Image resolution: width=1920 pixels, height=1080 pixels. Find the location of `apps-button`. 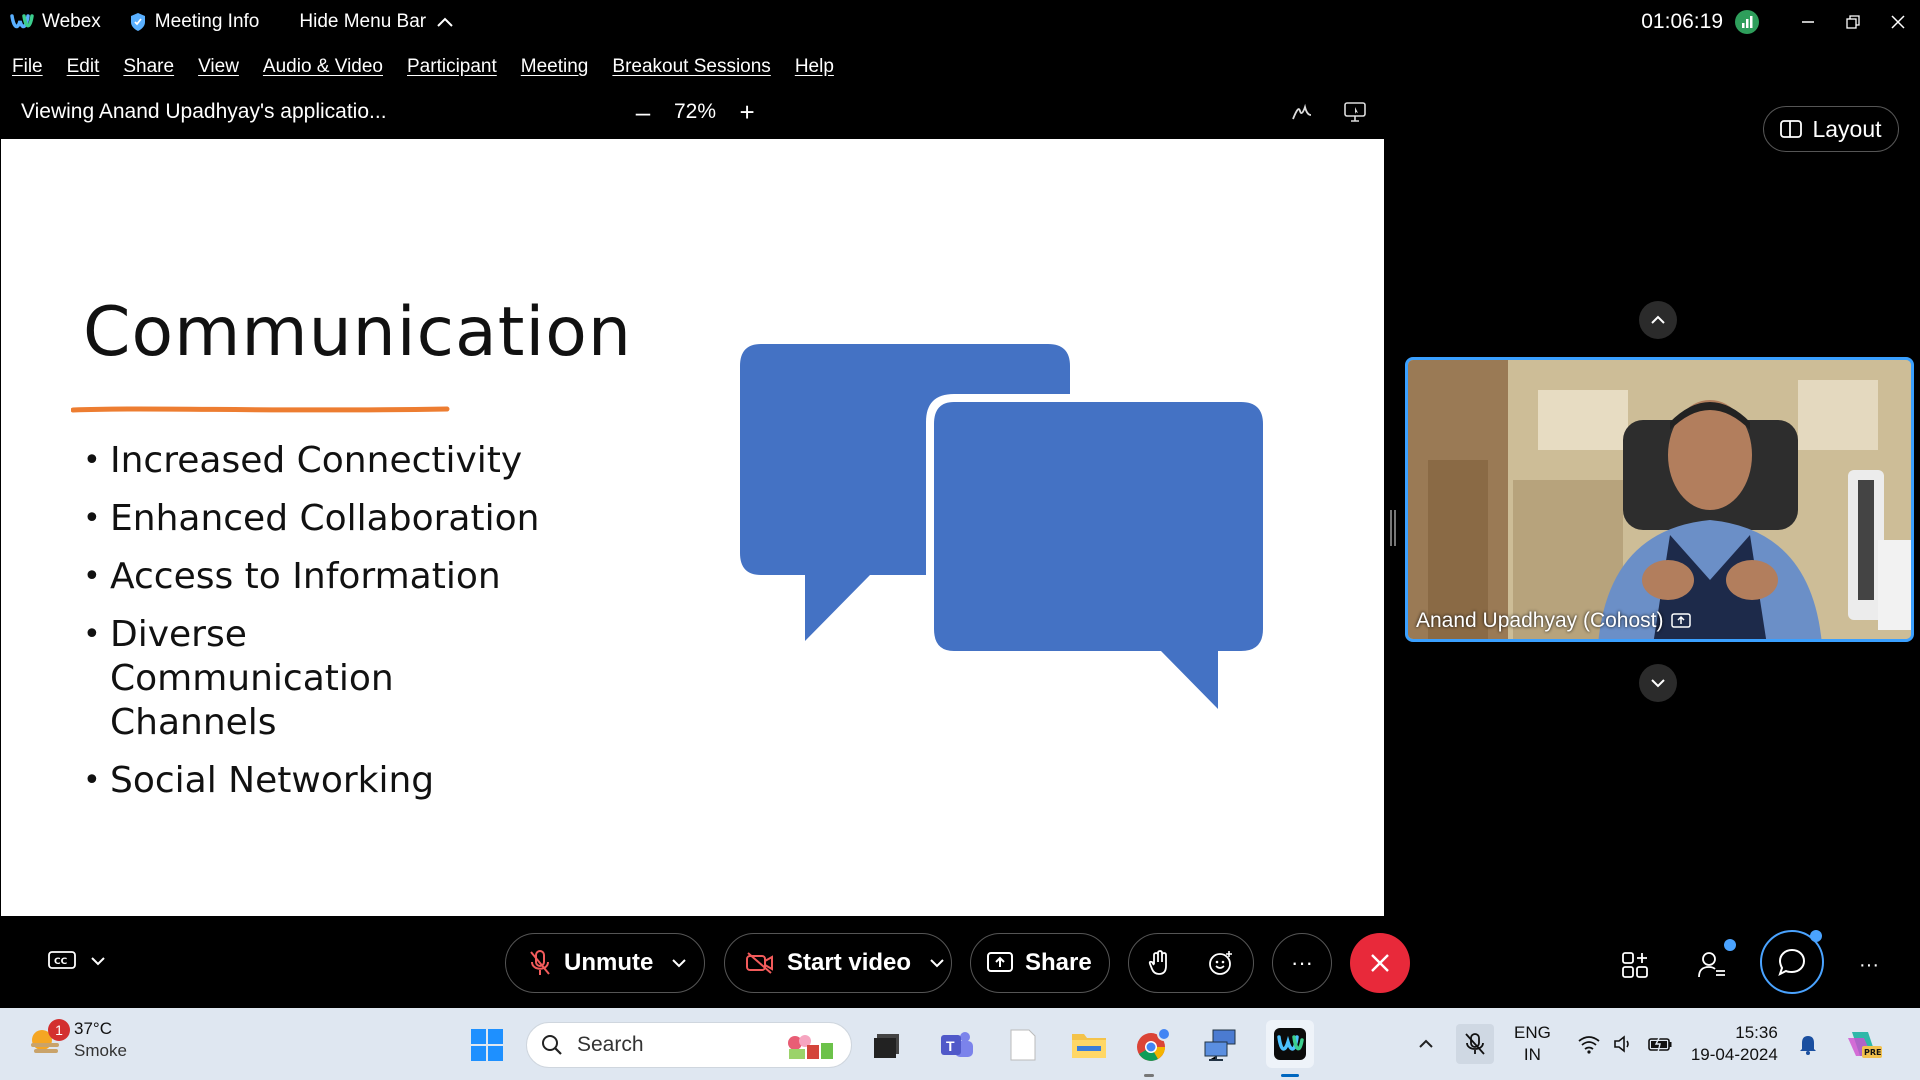

apps-button is located at coordinates (1635, 965).